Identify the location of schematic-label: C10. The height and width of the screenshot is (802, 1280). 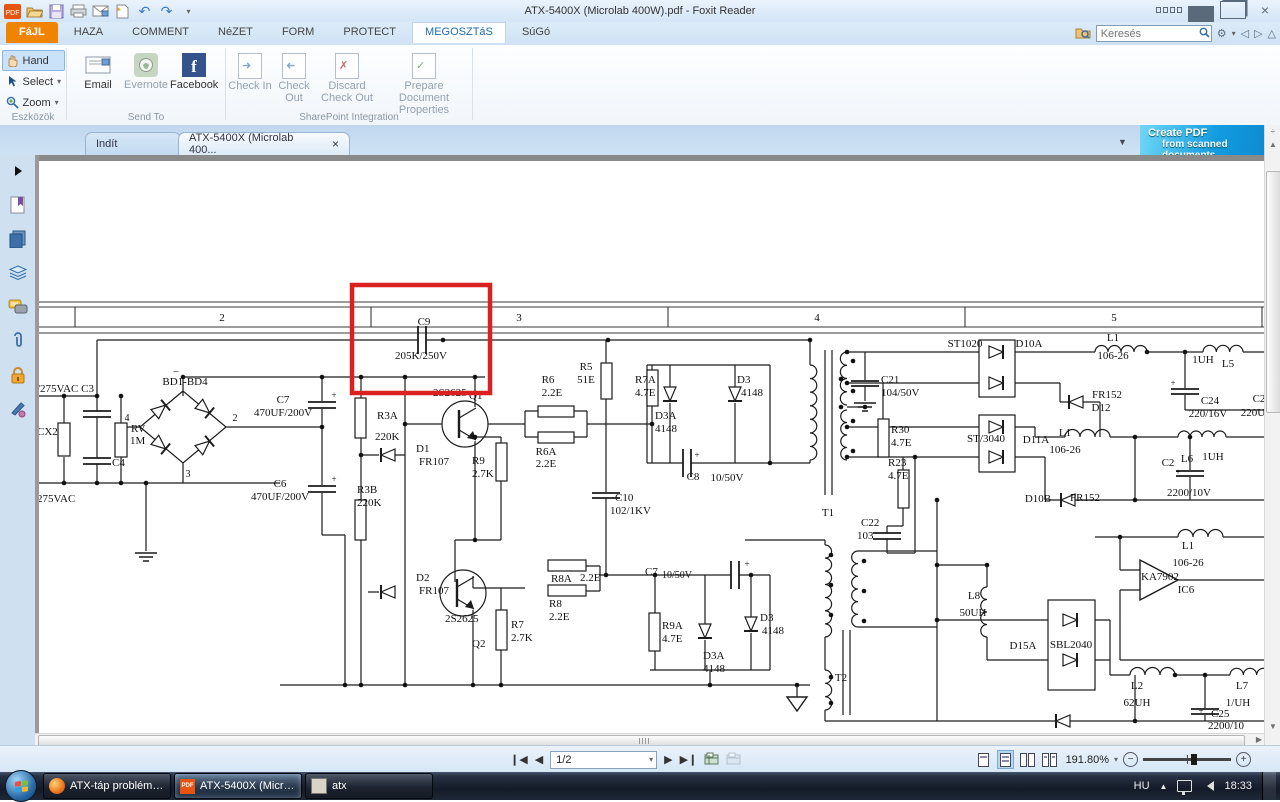
(624, 498).